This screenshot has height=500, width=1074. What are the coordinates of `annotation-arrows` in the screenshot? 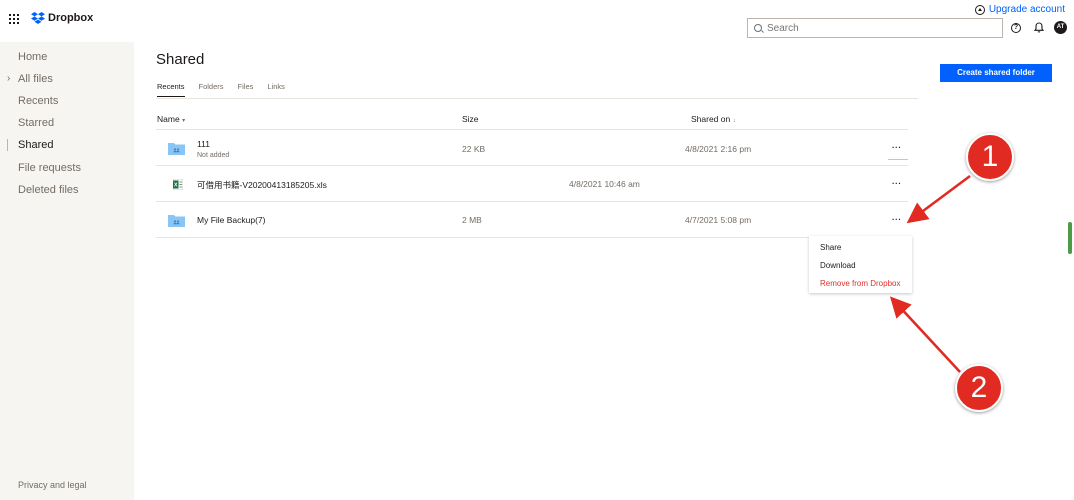 It's located at (930, 273).